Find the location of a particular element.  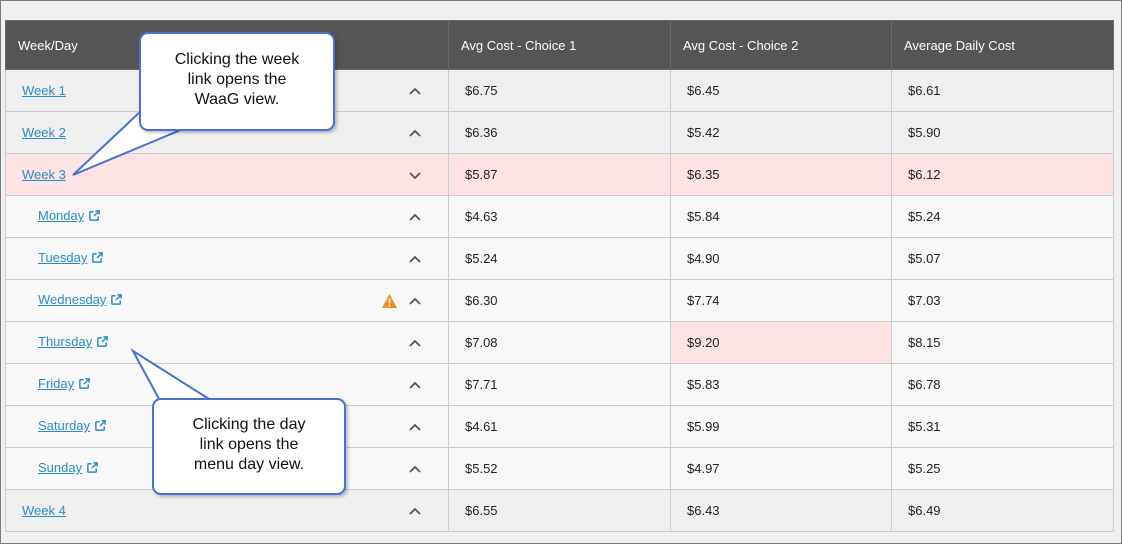

avg-cost-choice-2-cell: $6.35 is located at coordinates (781, 174).